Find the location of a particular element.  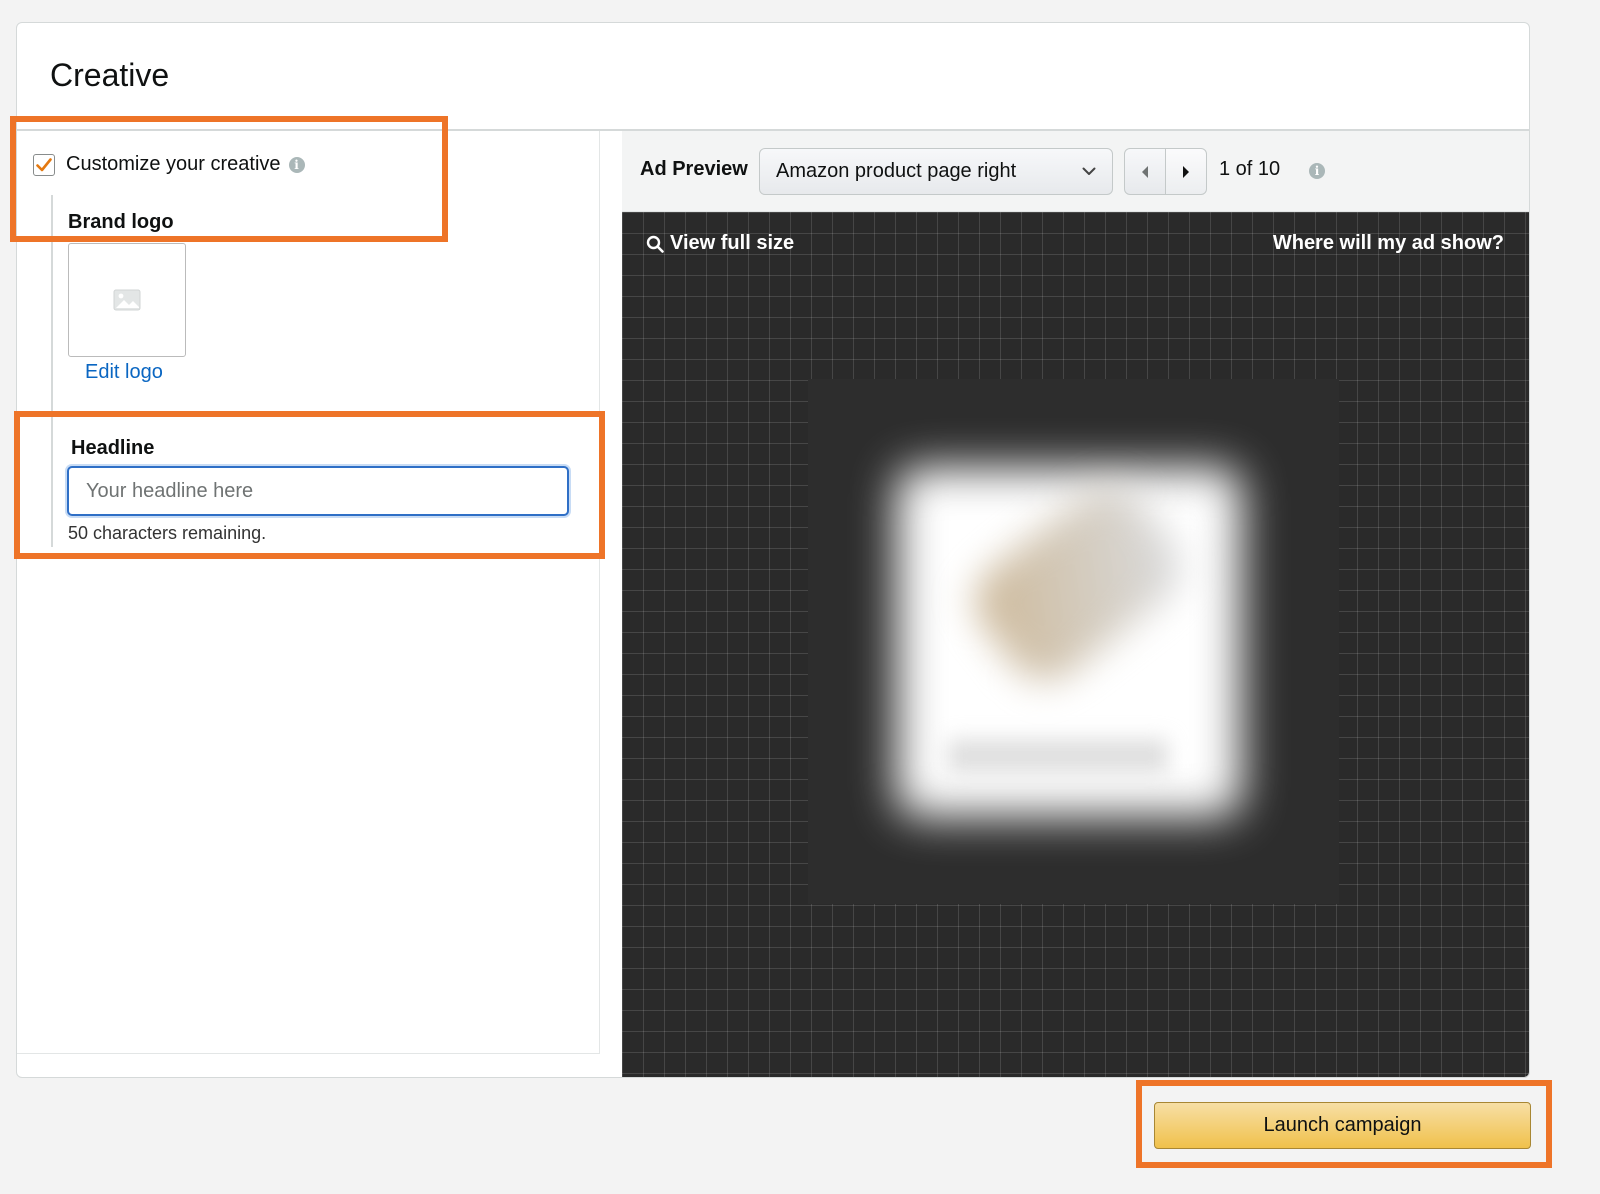

caret-left-icon is located at coordinates (1145, 171).